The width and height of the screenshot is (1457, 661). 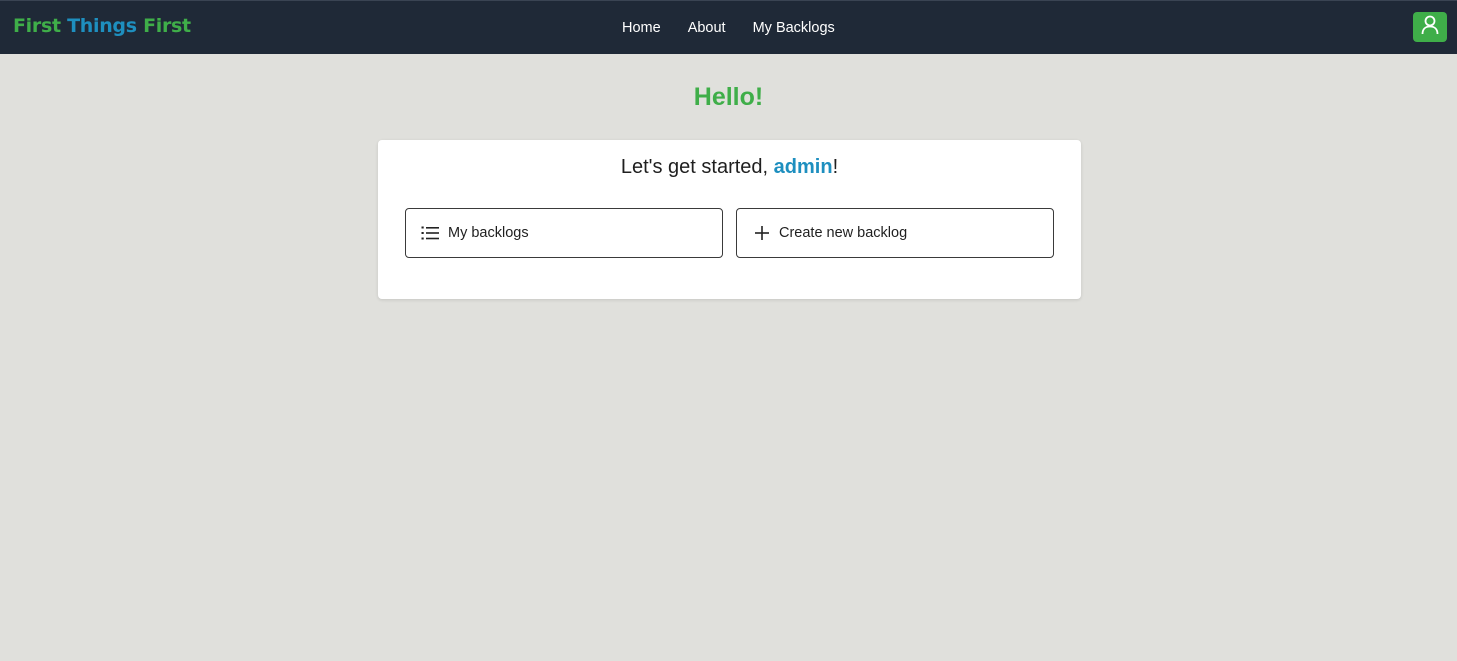 What do you see at coordinates (488, 233) in the screenshot?
I see `my-backlogs-label: My backlogs` at bounding box center [488, 233].